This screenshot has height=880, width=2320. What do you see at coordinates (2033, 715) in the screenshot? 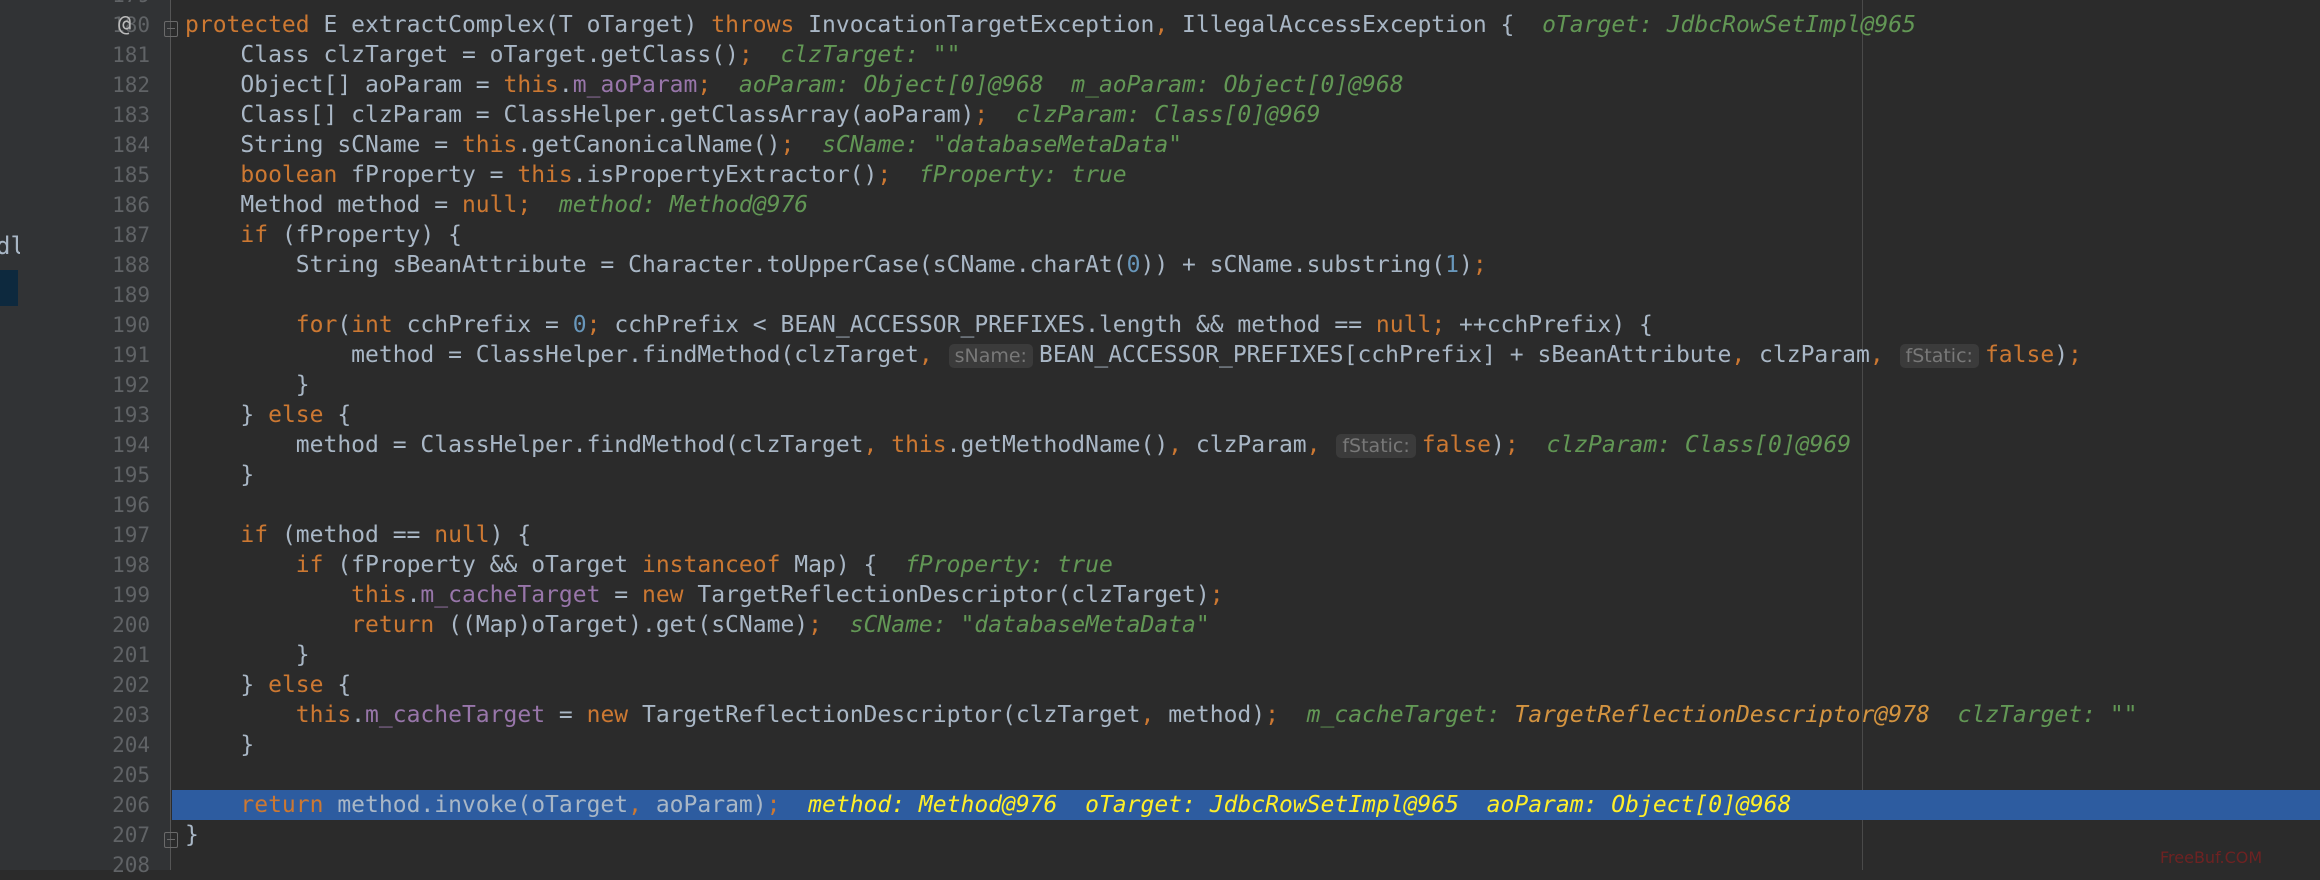
I see `debug-inline-value: clzTarget: ""` at bounding box center [2033, 715].